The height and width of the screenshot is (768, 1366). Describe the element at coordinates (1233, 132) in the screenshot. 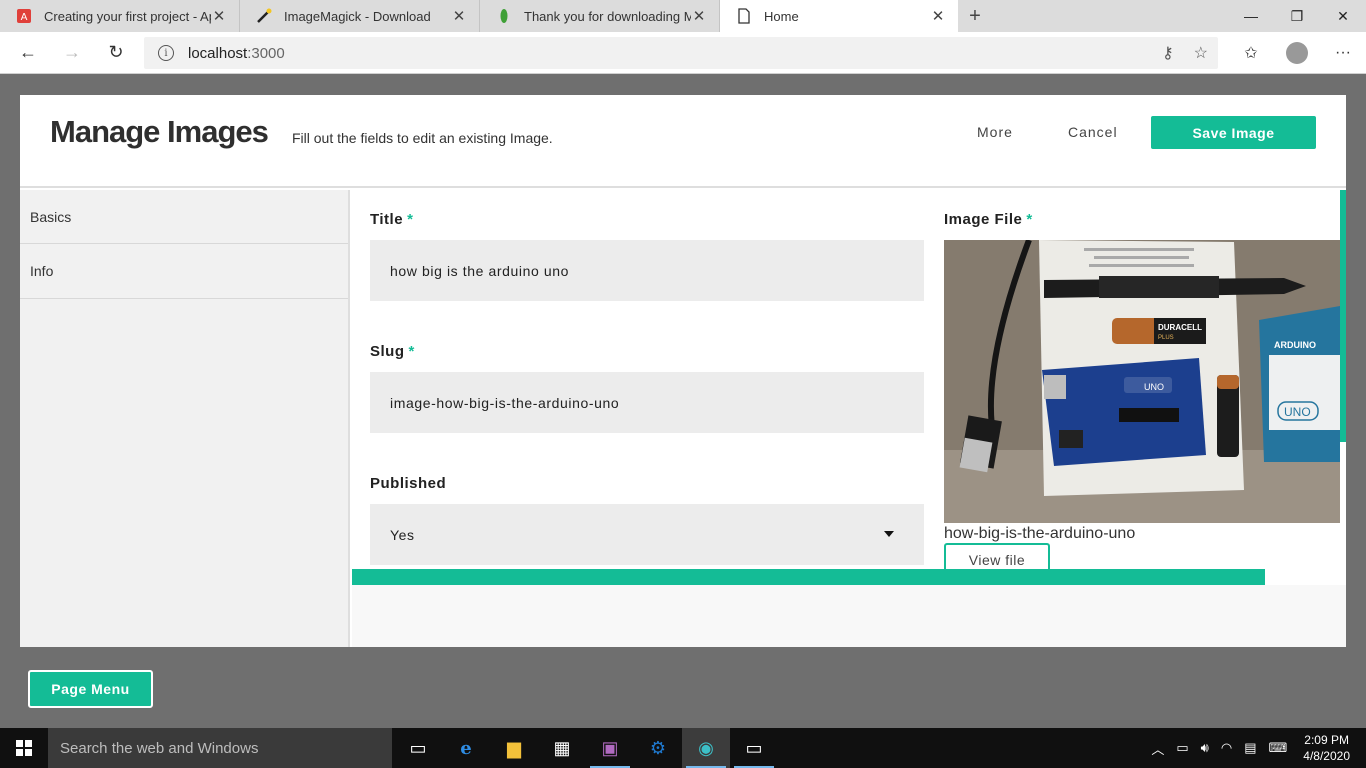

I see `save-image-button: Save Image` at that location.